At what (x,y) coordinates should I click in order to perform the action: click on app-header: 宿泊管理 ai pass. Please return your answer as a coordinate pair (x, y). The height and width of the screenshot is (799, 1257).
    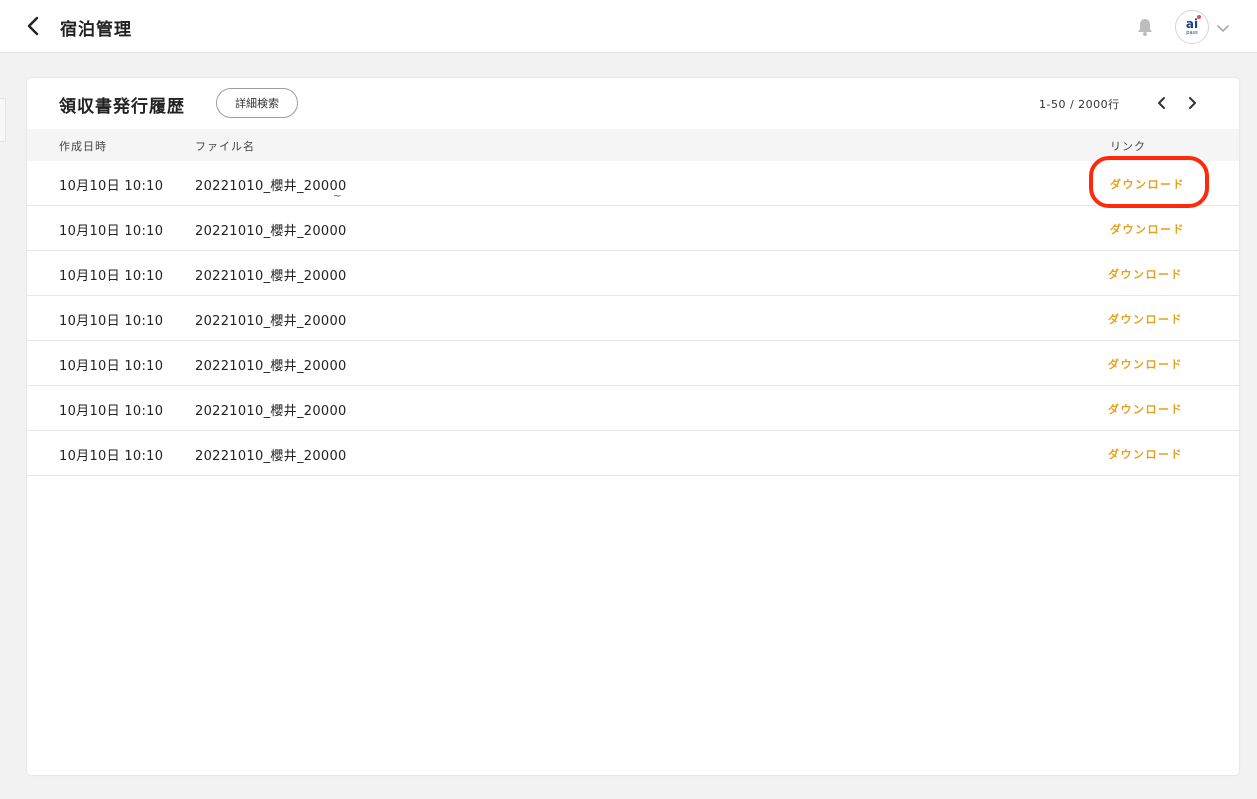
    Looking at the image, I should click on (628, 26).